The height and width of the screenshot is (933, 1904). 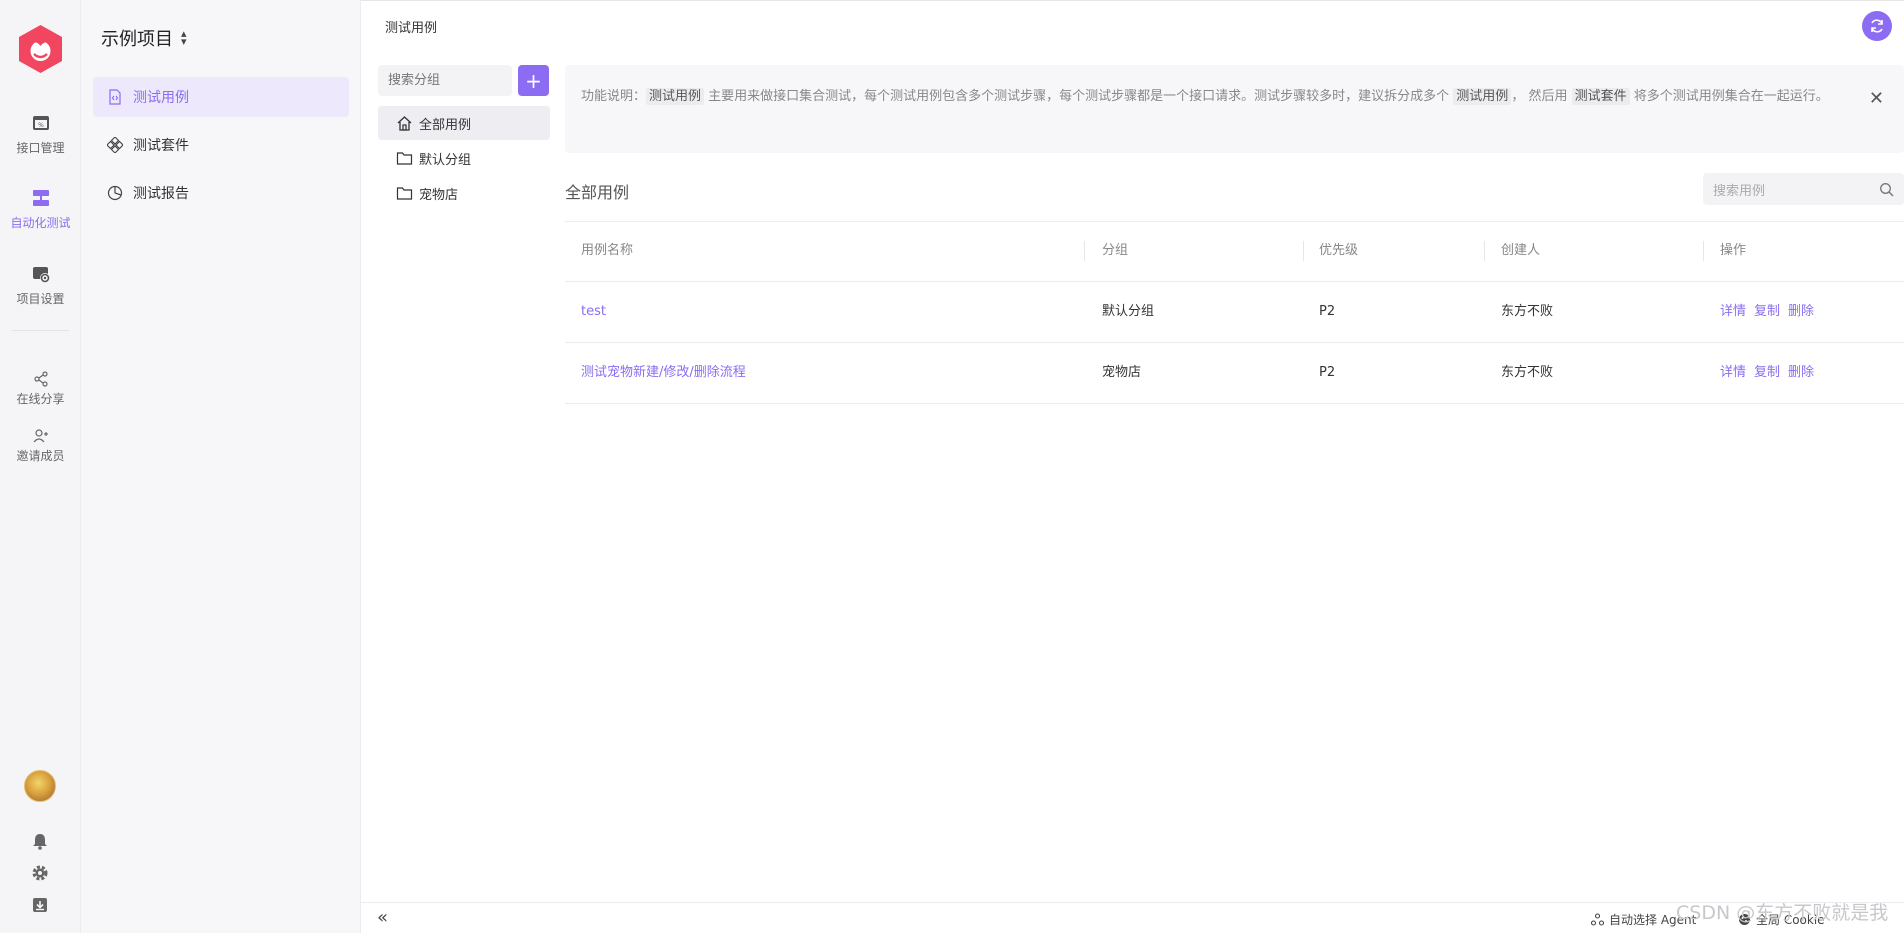 What do you see at coordinates (1234, 312) in the screenshot?
I see `table-row: test 默认分组 P2 东方不败 详情 复制 删除` at bounding box center [1234, 312].